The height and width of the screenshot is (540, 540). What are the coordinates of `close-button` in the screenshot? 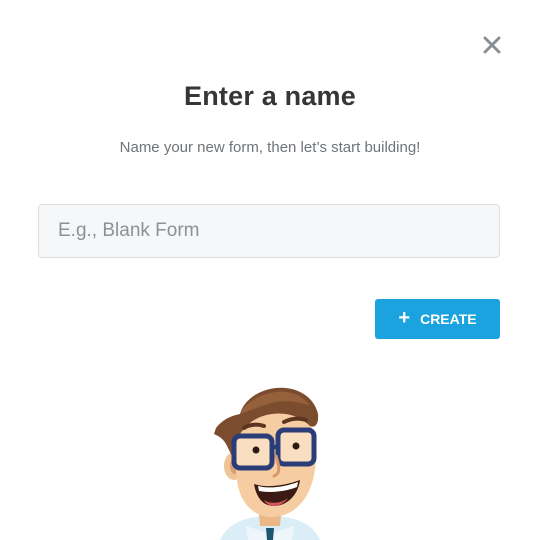 It's located at (492, 45).